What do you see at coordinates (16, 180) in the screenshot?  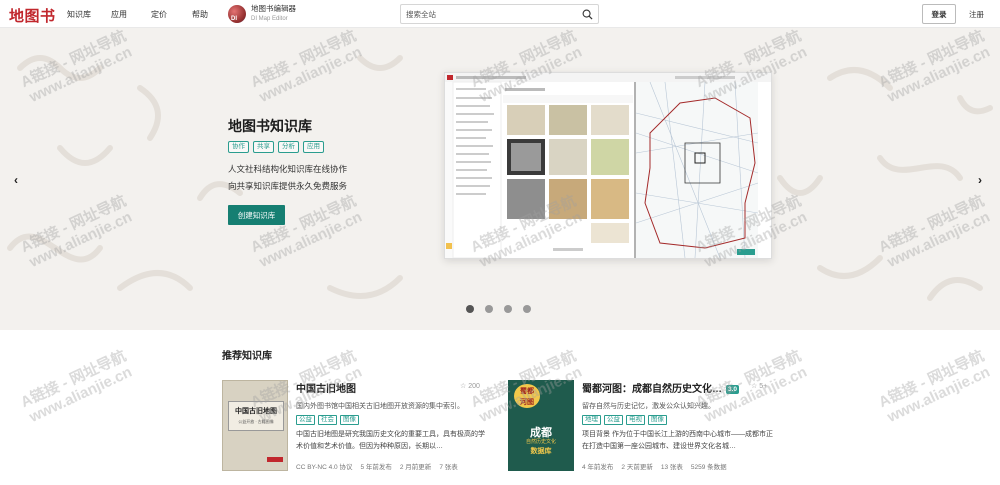 I see `carousel-prev-arrow: ‹` at bounding box center [16, 180].